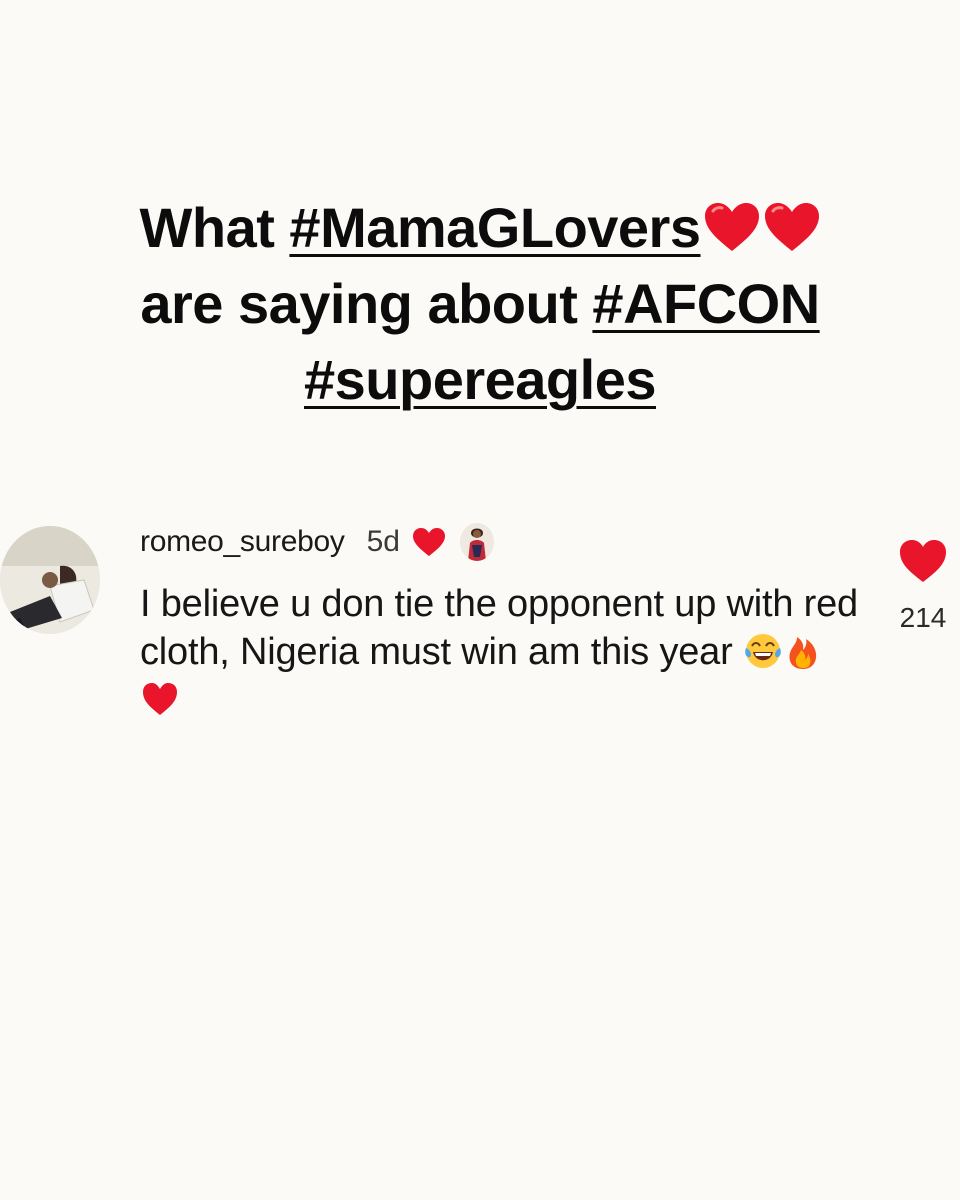 The image size is (960, 1200). I want to click on headline-line-1: What #MamaGLovers, so click(480, 228).